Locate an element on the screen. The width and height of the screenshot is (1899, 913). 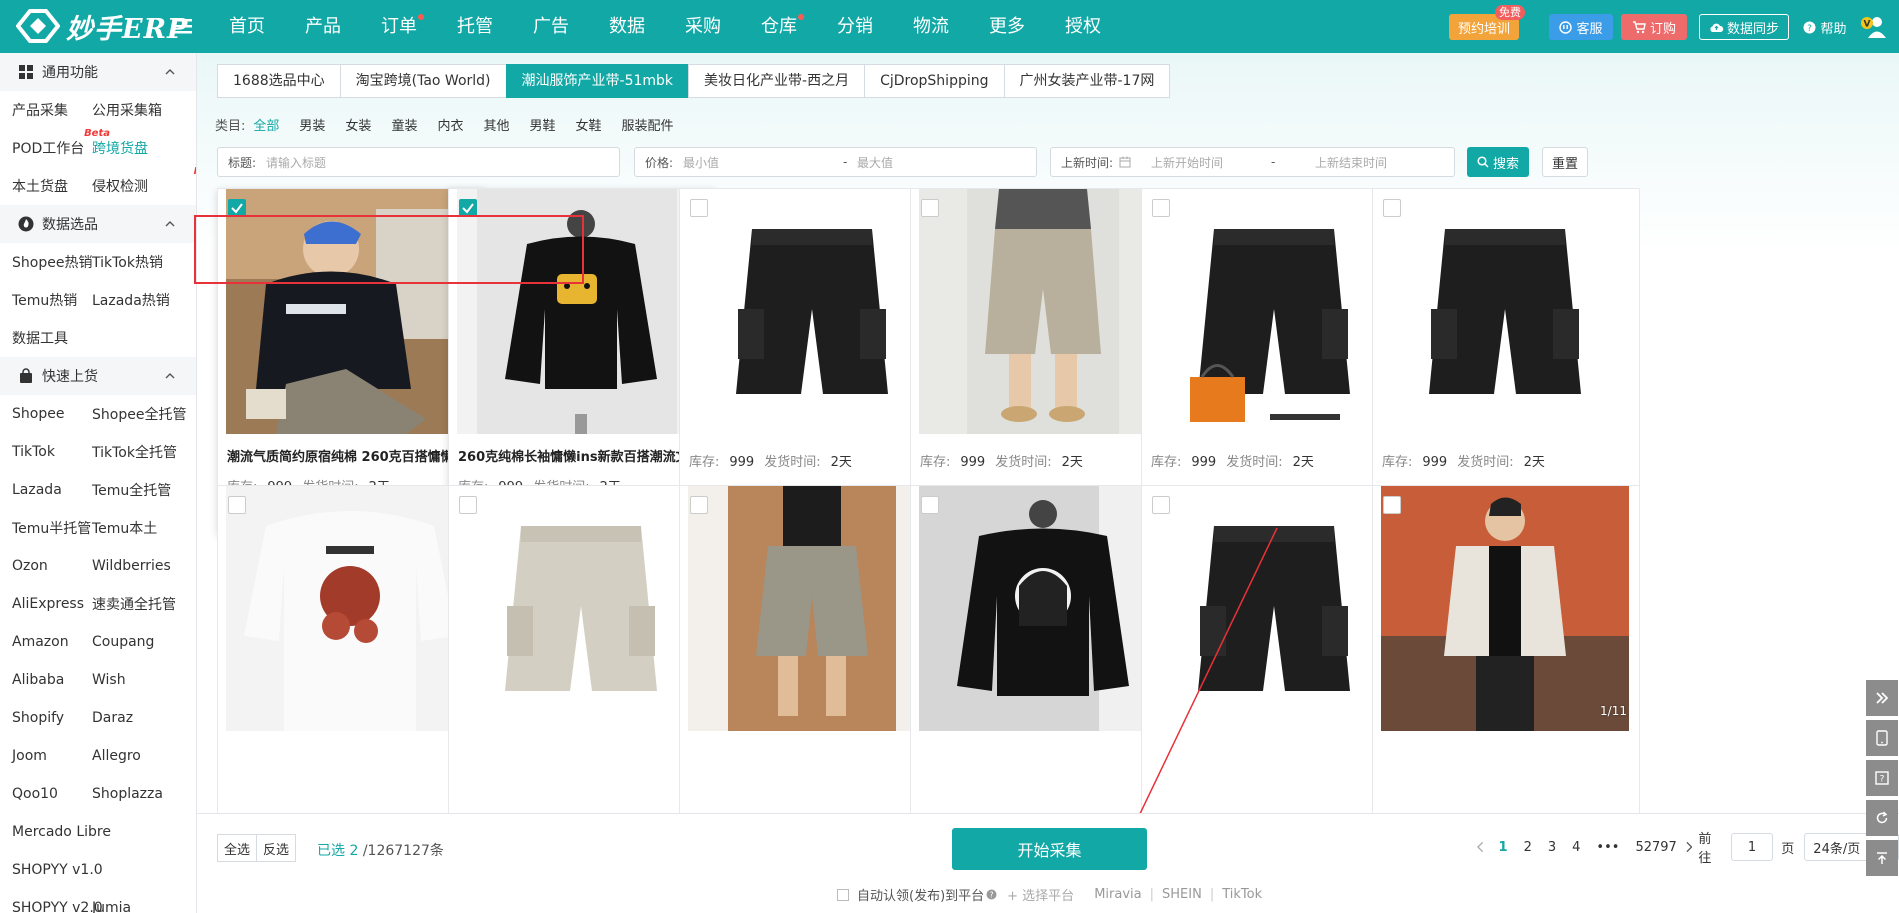
prev-page-icon is located at coordinates (1481, 847).